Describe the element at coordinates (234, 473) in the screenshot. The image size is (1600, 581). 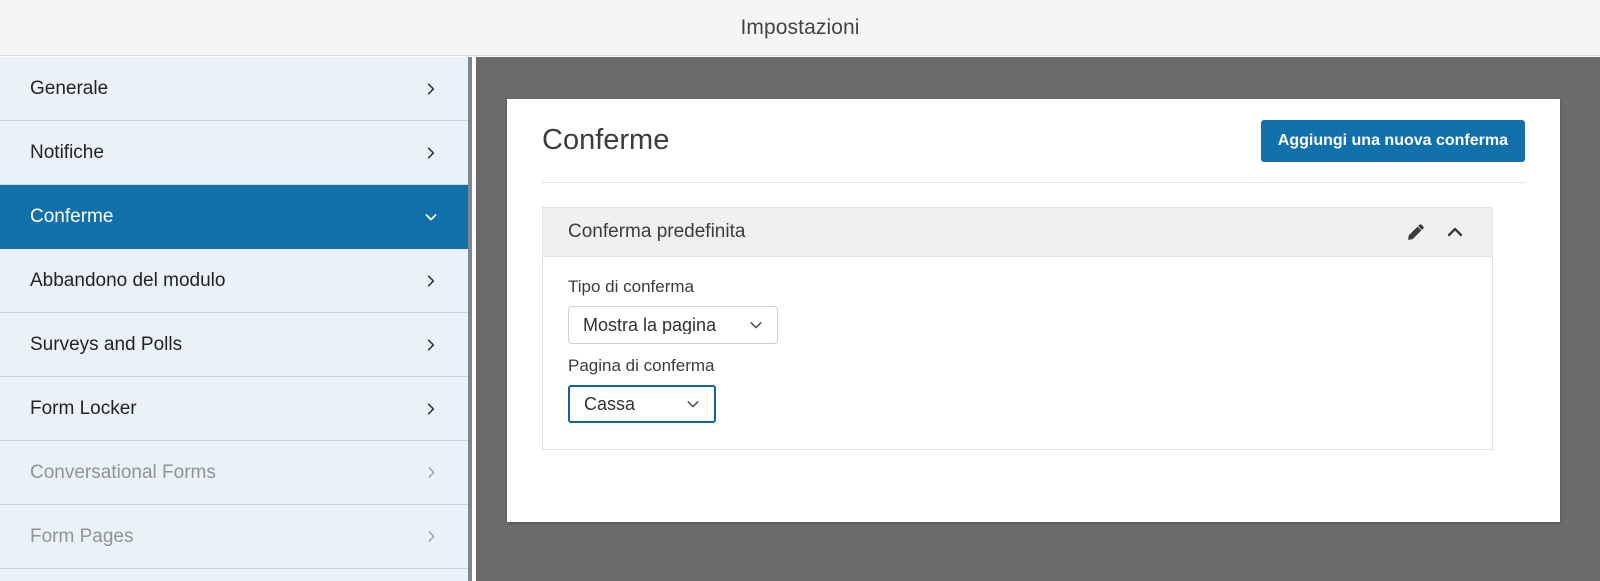
I see `sidebar-item-conversational-forms: Conversational Forms` at that location.